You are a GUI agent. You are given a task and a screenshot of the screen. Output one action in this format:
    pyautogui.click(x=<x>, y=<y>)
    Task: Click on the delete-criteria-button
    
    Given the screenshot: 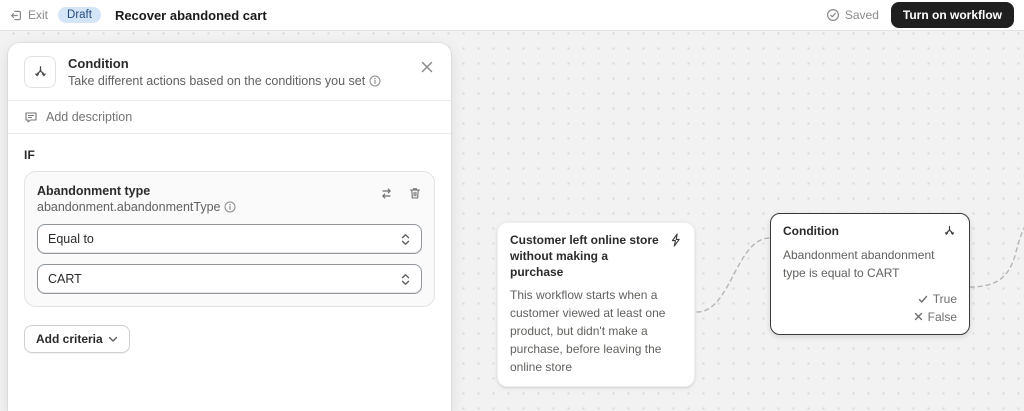 What is the action you would take?
    pyautogui.click(x=415, y=193)
    